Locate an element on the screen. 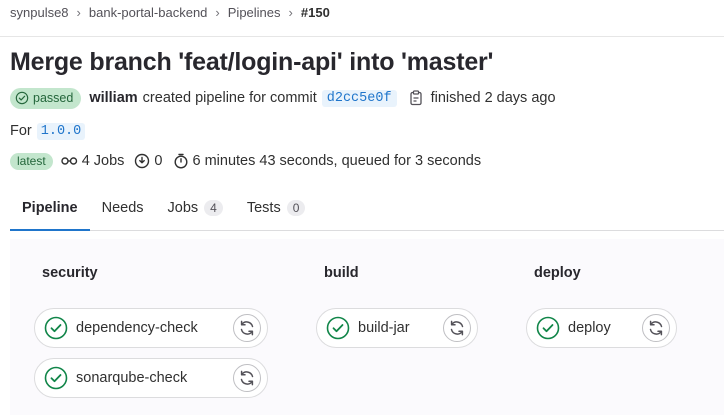 The width and height of the screenshot is (724, 415). stage-title-security: security is located at coordinates (70, 273).